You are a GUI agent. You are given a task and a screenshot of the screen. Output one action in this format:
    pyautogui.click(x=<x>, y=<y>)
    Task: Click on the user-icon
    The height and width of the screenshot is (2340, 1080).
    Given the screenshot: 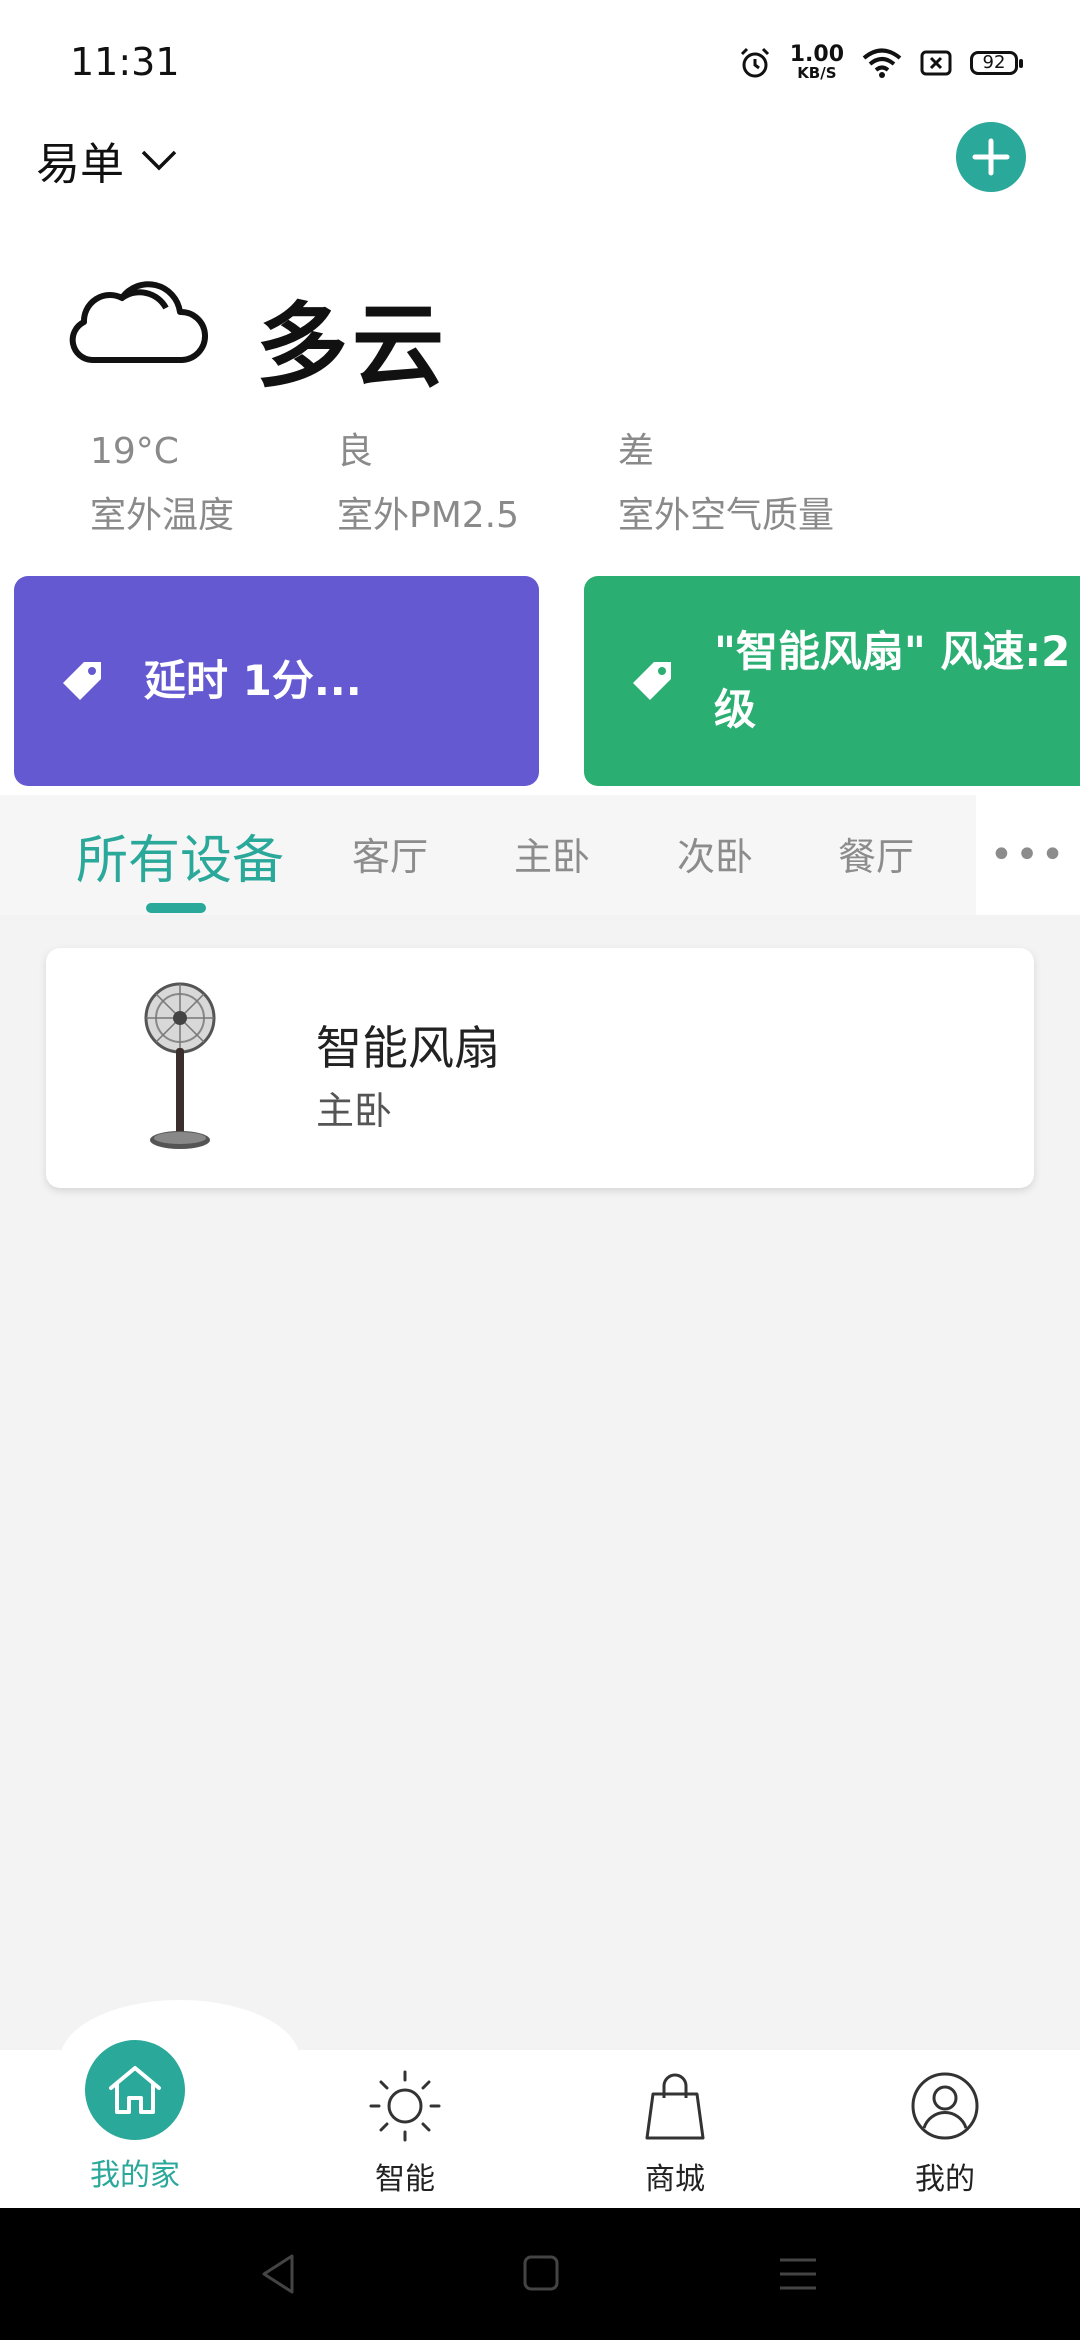 What is the action you would take?
    pyautogui.click(x=945, y=2106)
    